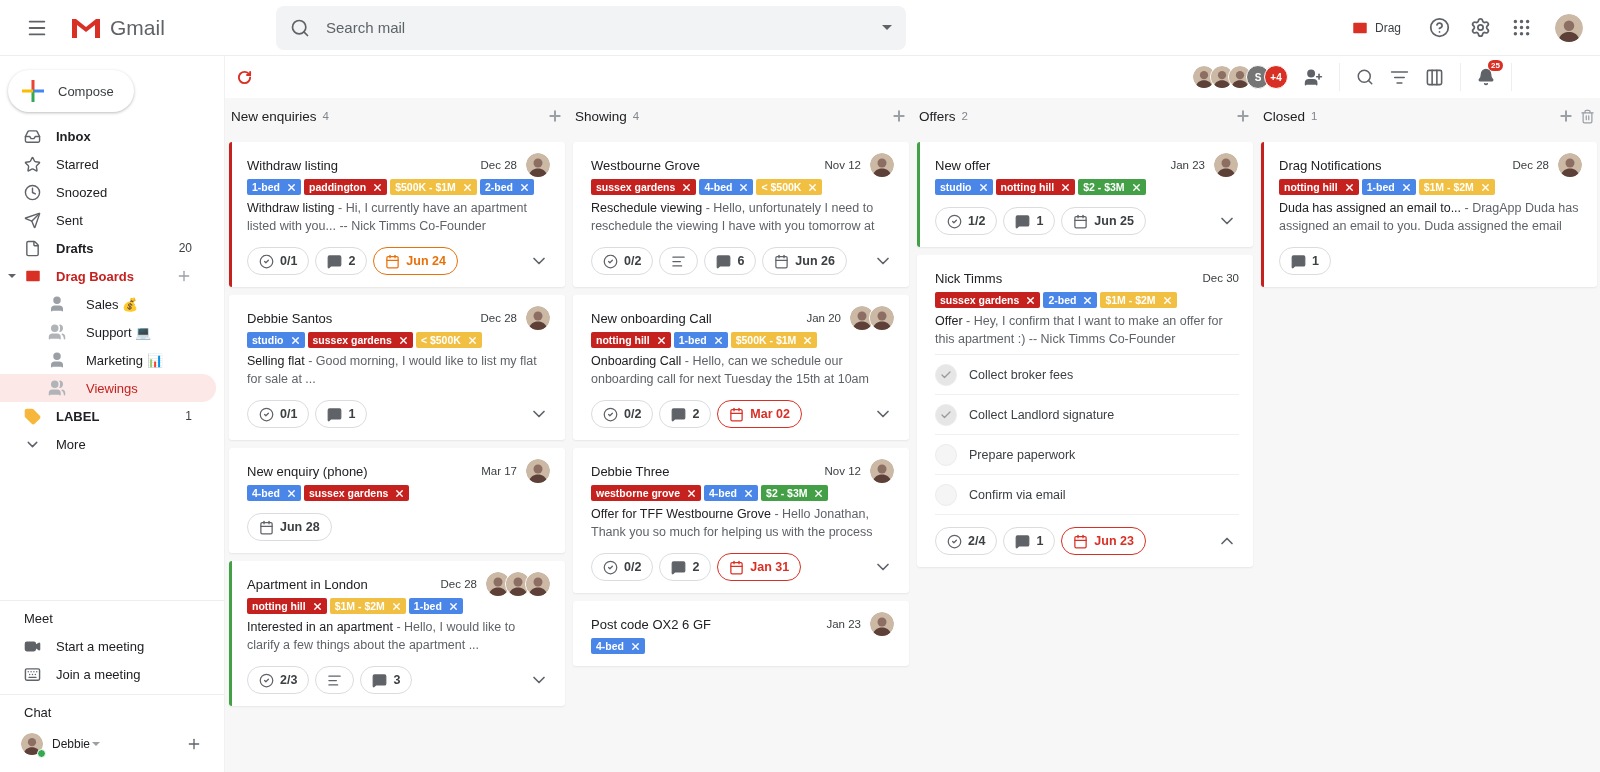 The image size is (1600, 772). What do you see at coordinates (397, 500) in the screenshot?
I see `email-card: New enquiry (phone) Mar 17 4-bed sussex gardens Jun 28` at bounding box center [397, 500].